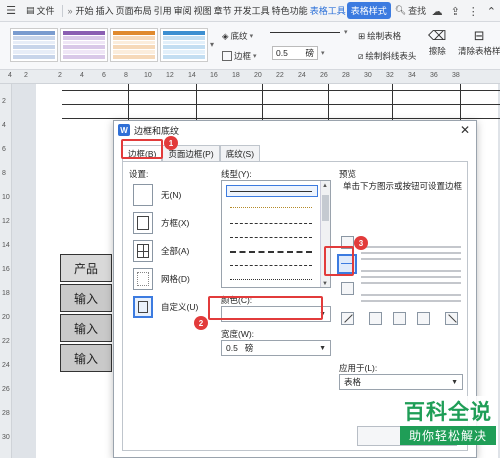  What do you see at coordinates (437, 42) in the screenshot?
I see `erase-button: ⌫ 擦除` at bounding box center [437, 42].